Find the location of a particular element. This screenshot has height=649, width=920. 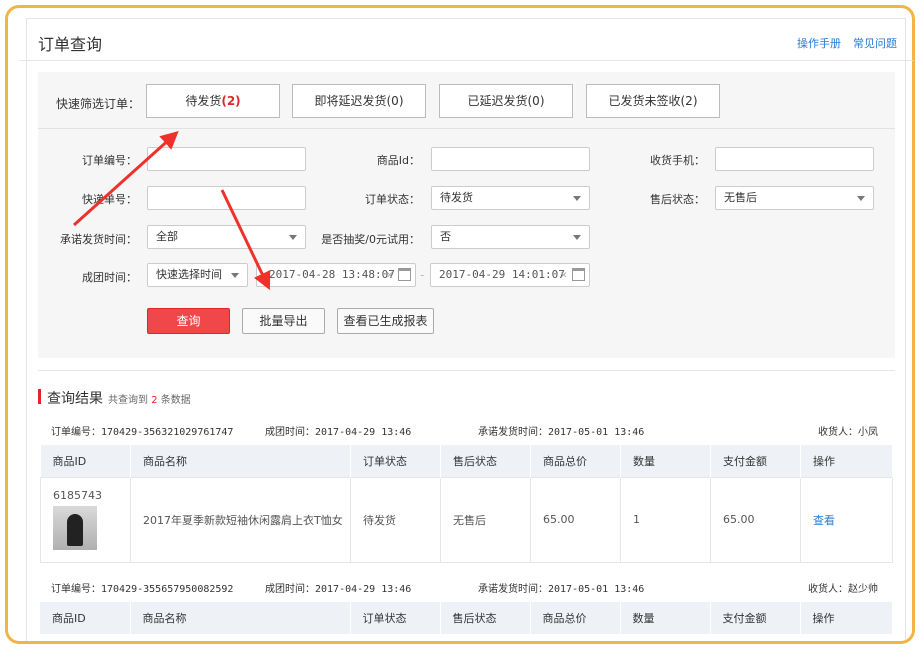

annotation-arrows is located at coordinates (171, 210).